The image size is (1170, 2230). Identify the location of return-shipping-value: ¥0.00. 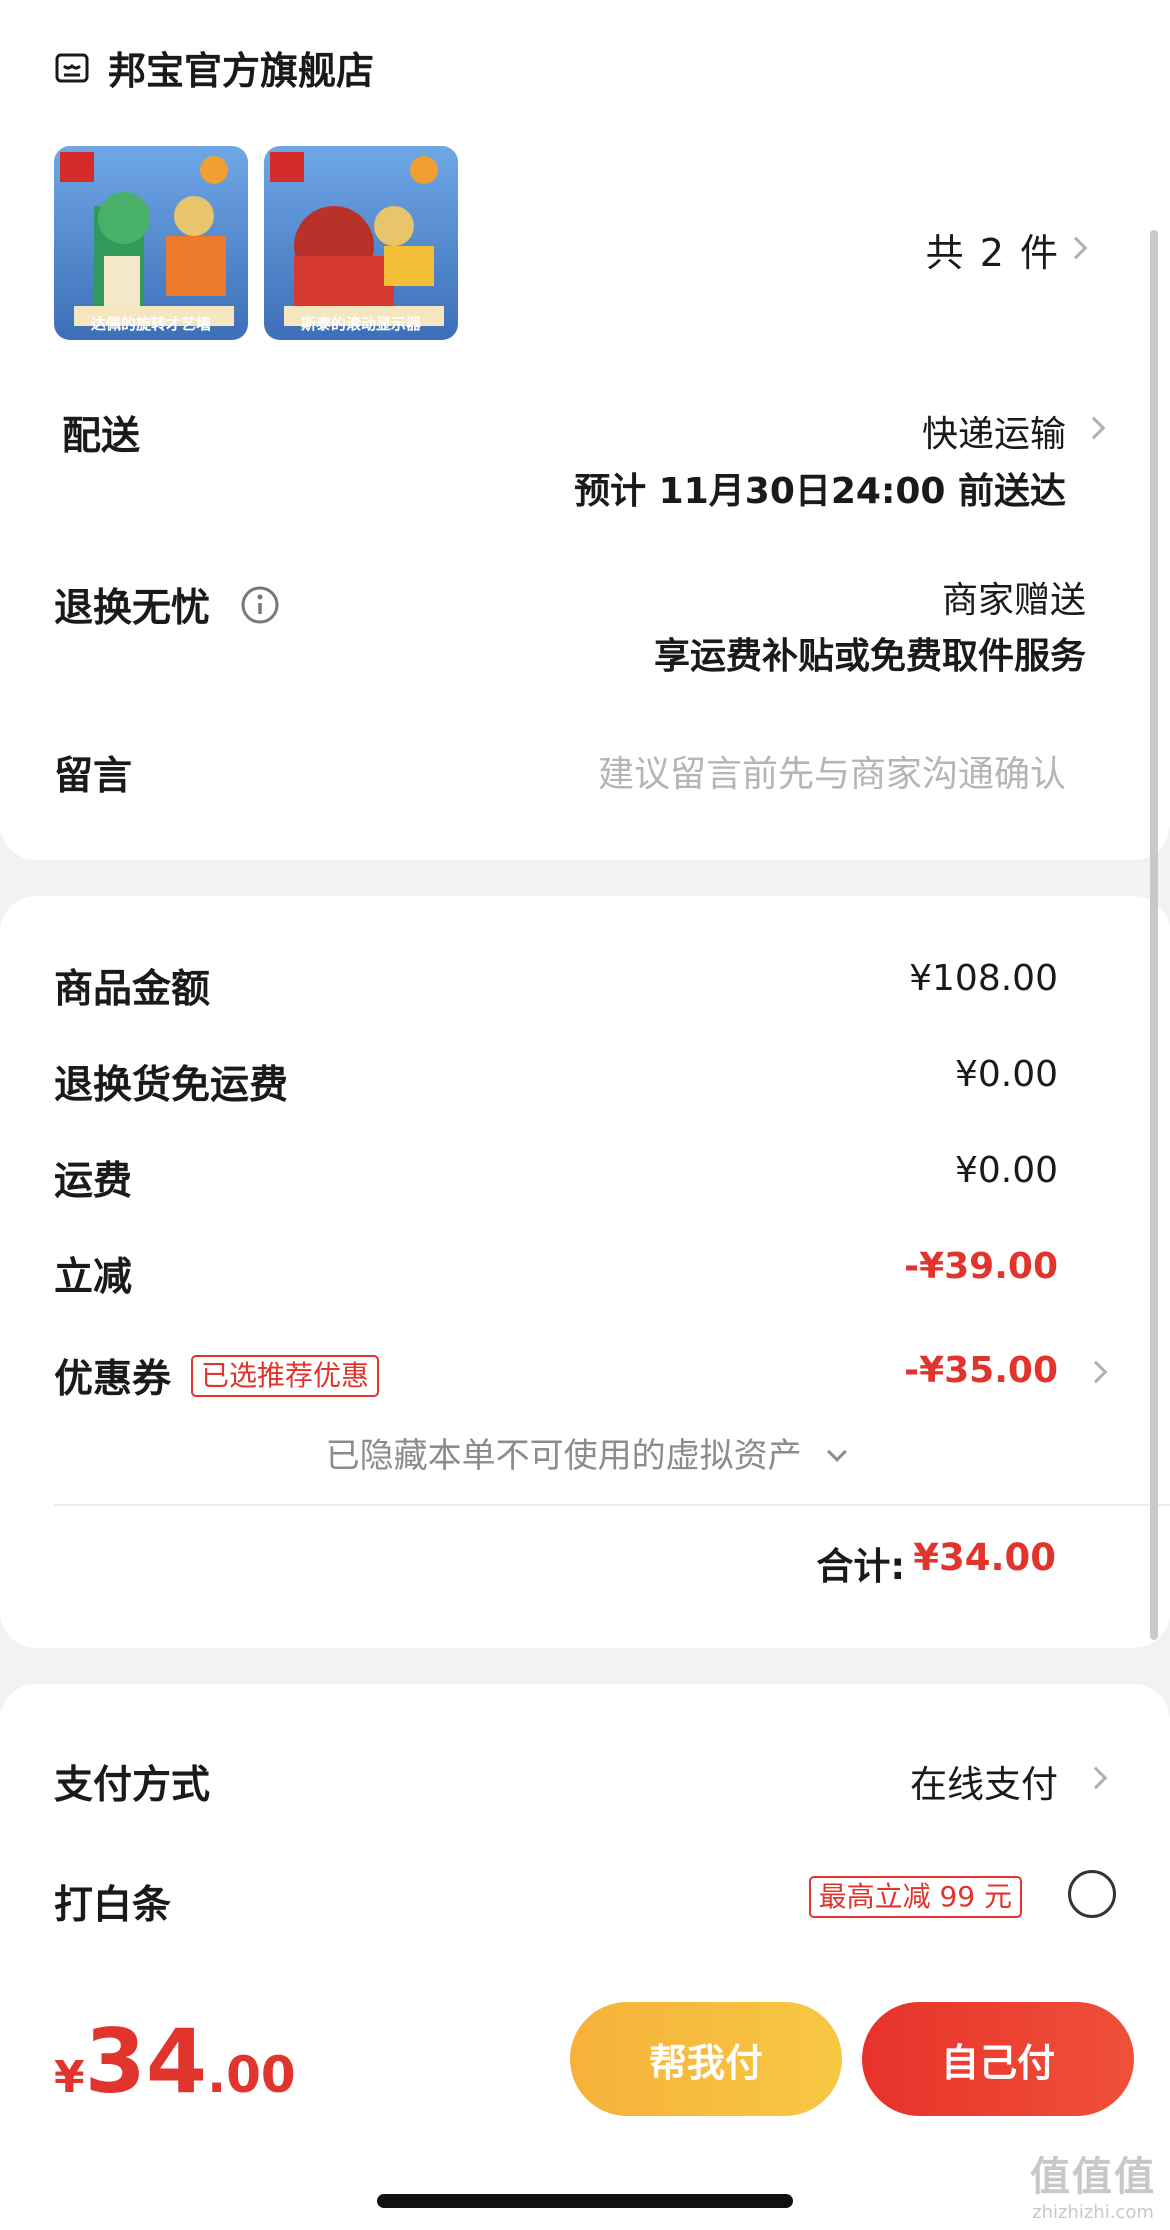
(1006, 1074).